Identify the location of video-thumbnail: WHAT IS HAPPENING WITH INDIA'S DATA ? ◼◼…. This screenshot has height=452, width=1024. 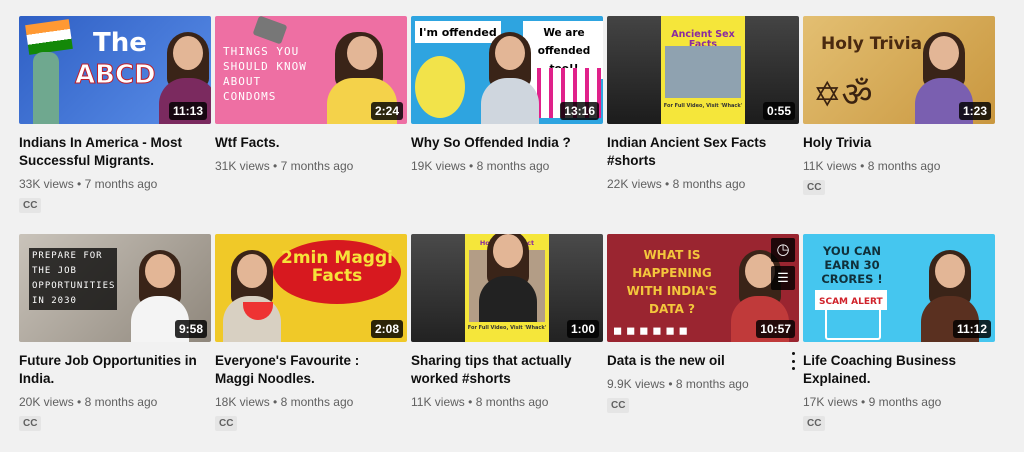
(703, 288).